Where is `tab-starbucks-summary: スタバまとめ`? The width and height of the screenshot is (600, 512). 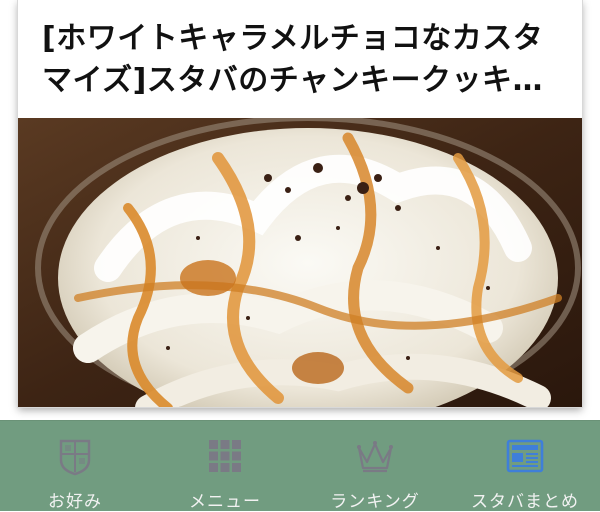
tab-starbucks-summary: スタバまとめ is located at coordinates (525, 466).